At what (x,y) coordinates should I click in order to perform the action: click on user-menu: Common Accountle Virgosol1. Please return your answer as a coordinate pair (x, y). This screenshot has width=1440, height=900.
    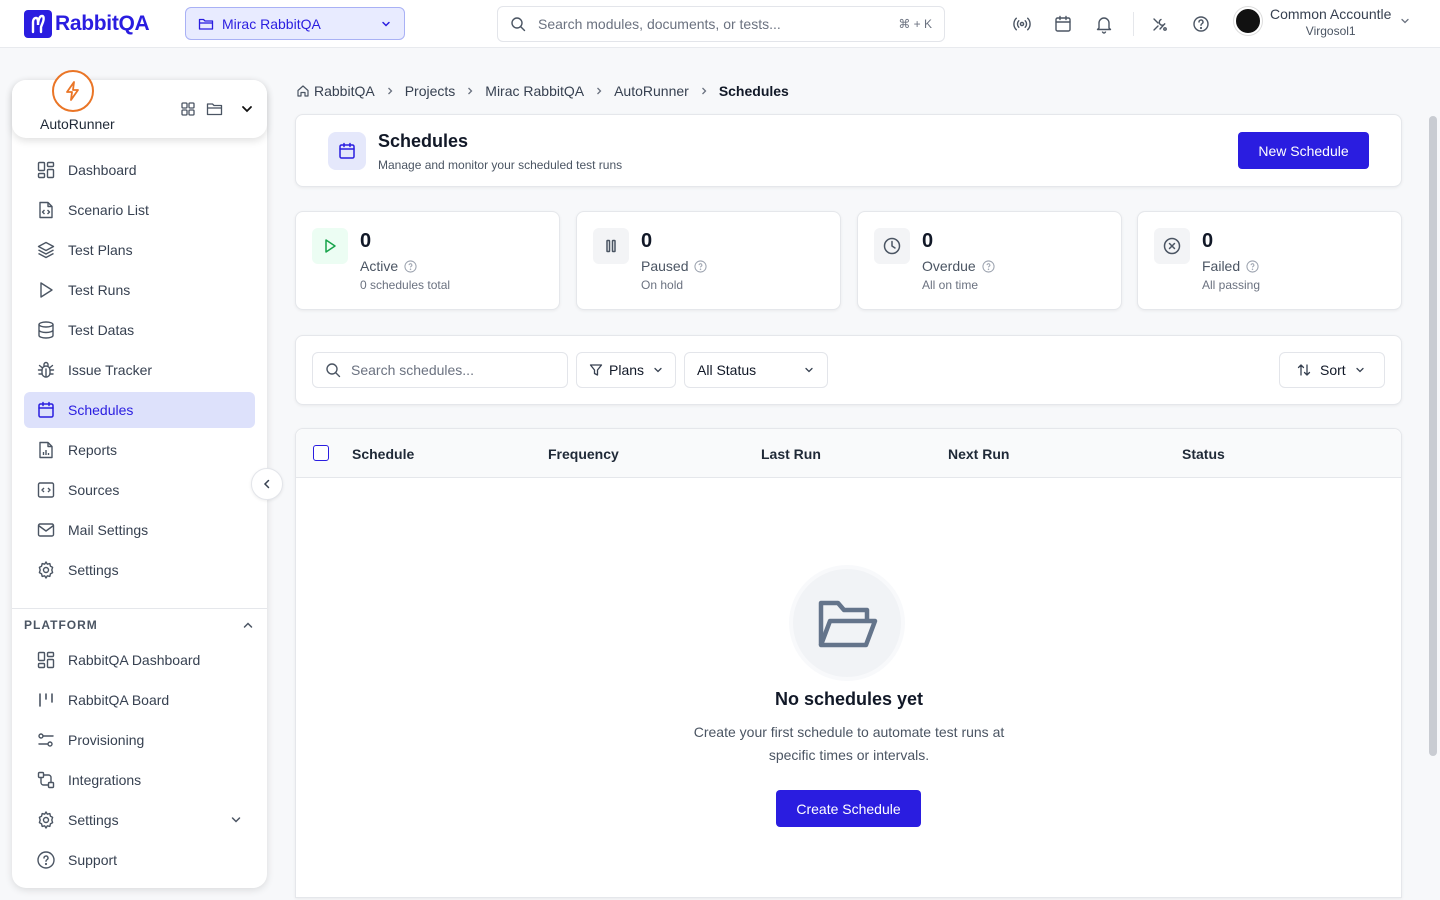
    Looking at the image, I should click on (1322, 21).